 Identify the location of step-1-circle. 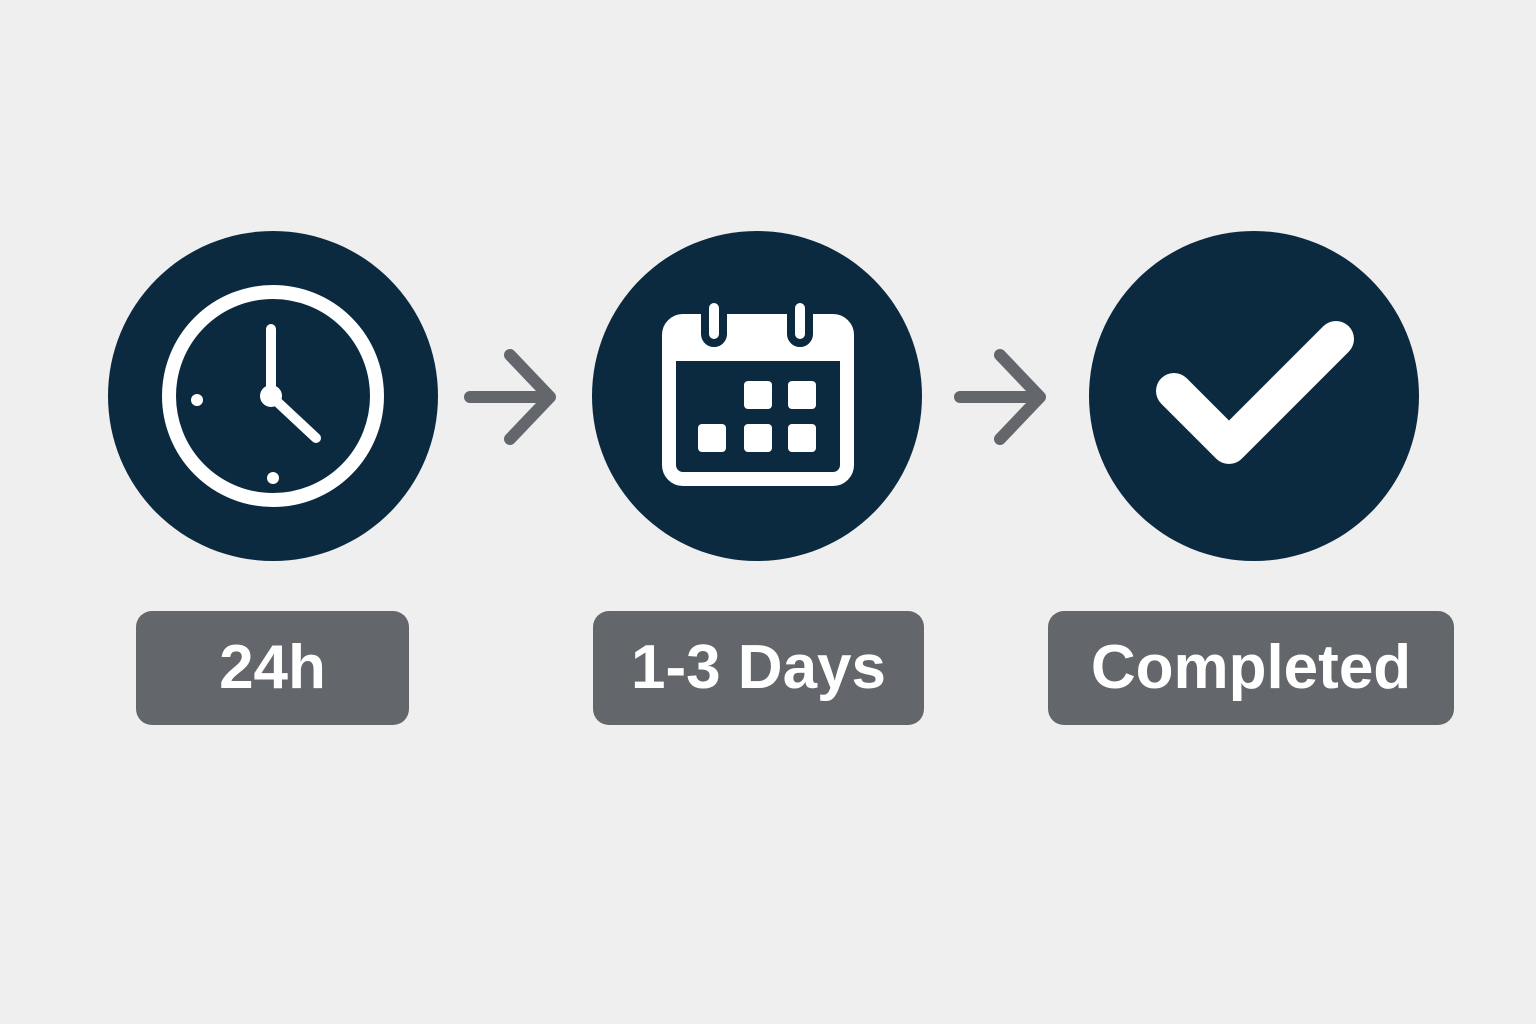
(273, 396).